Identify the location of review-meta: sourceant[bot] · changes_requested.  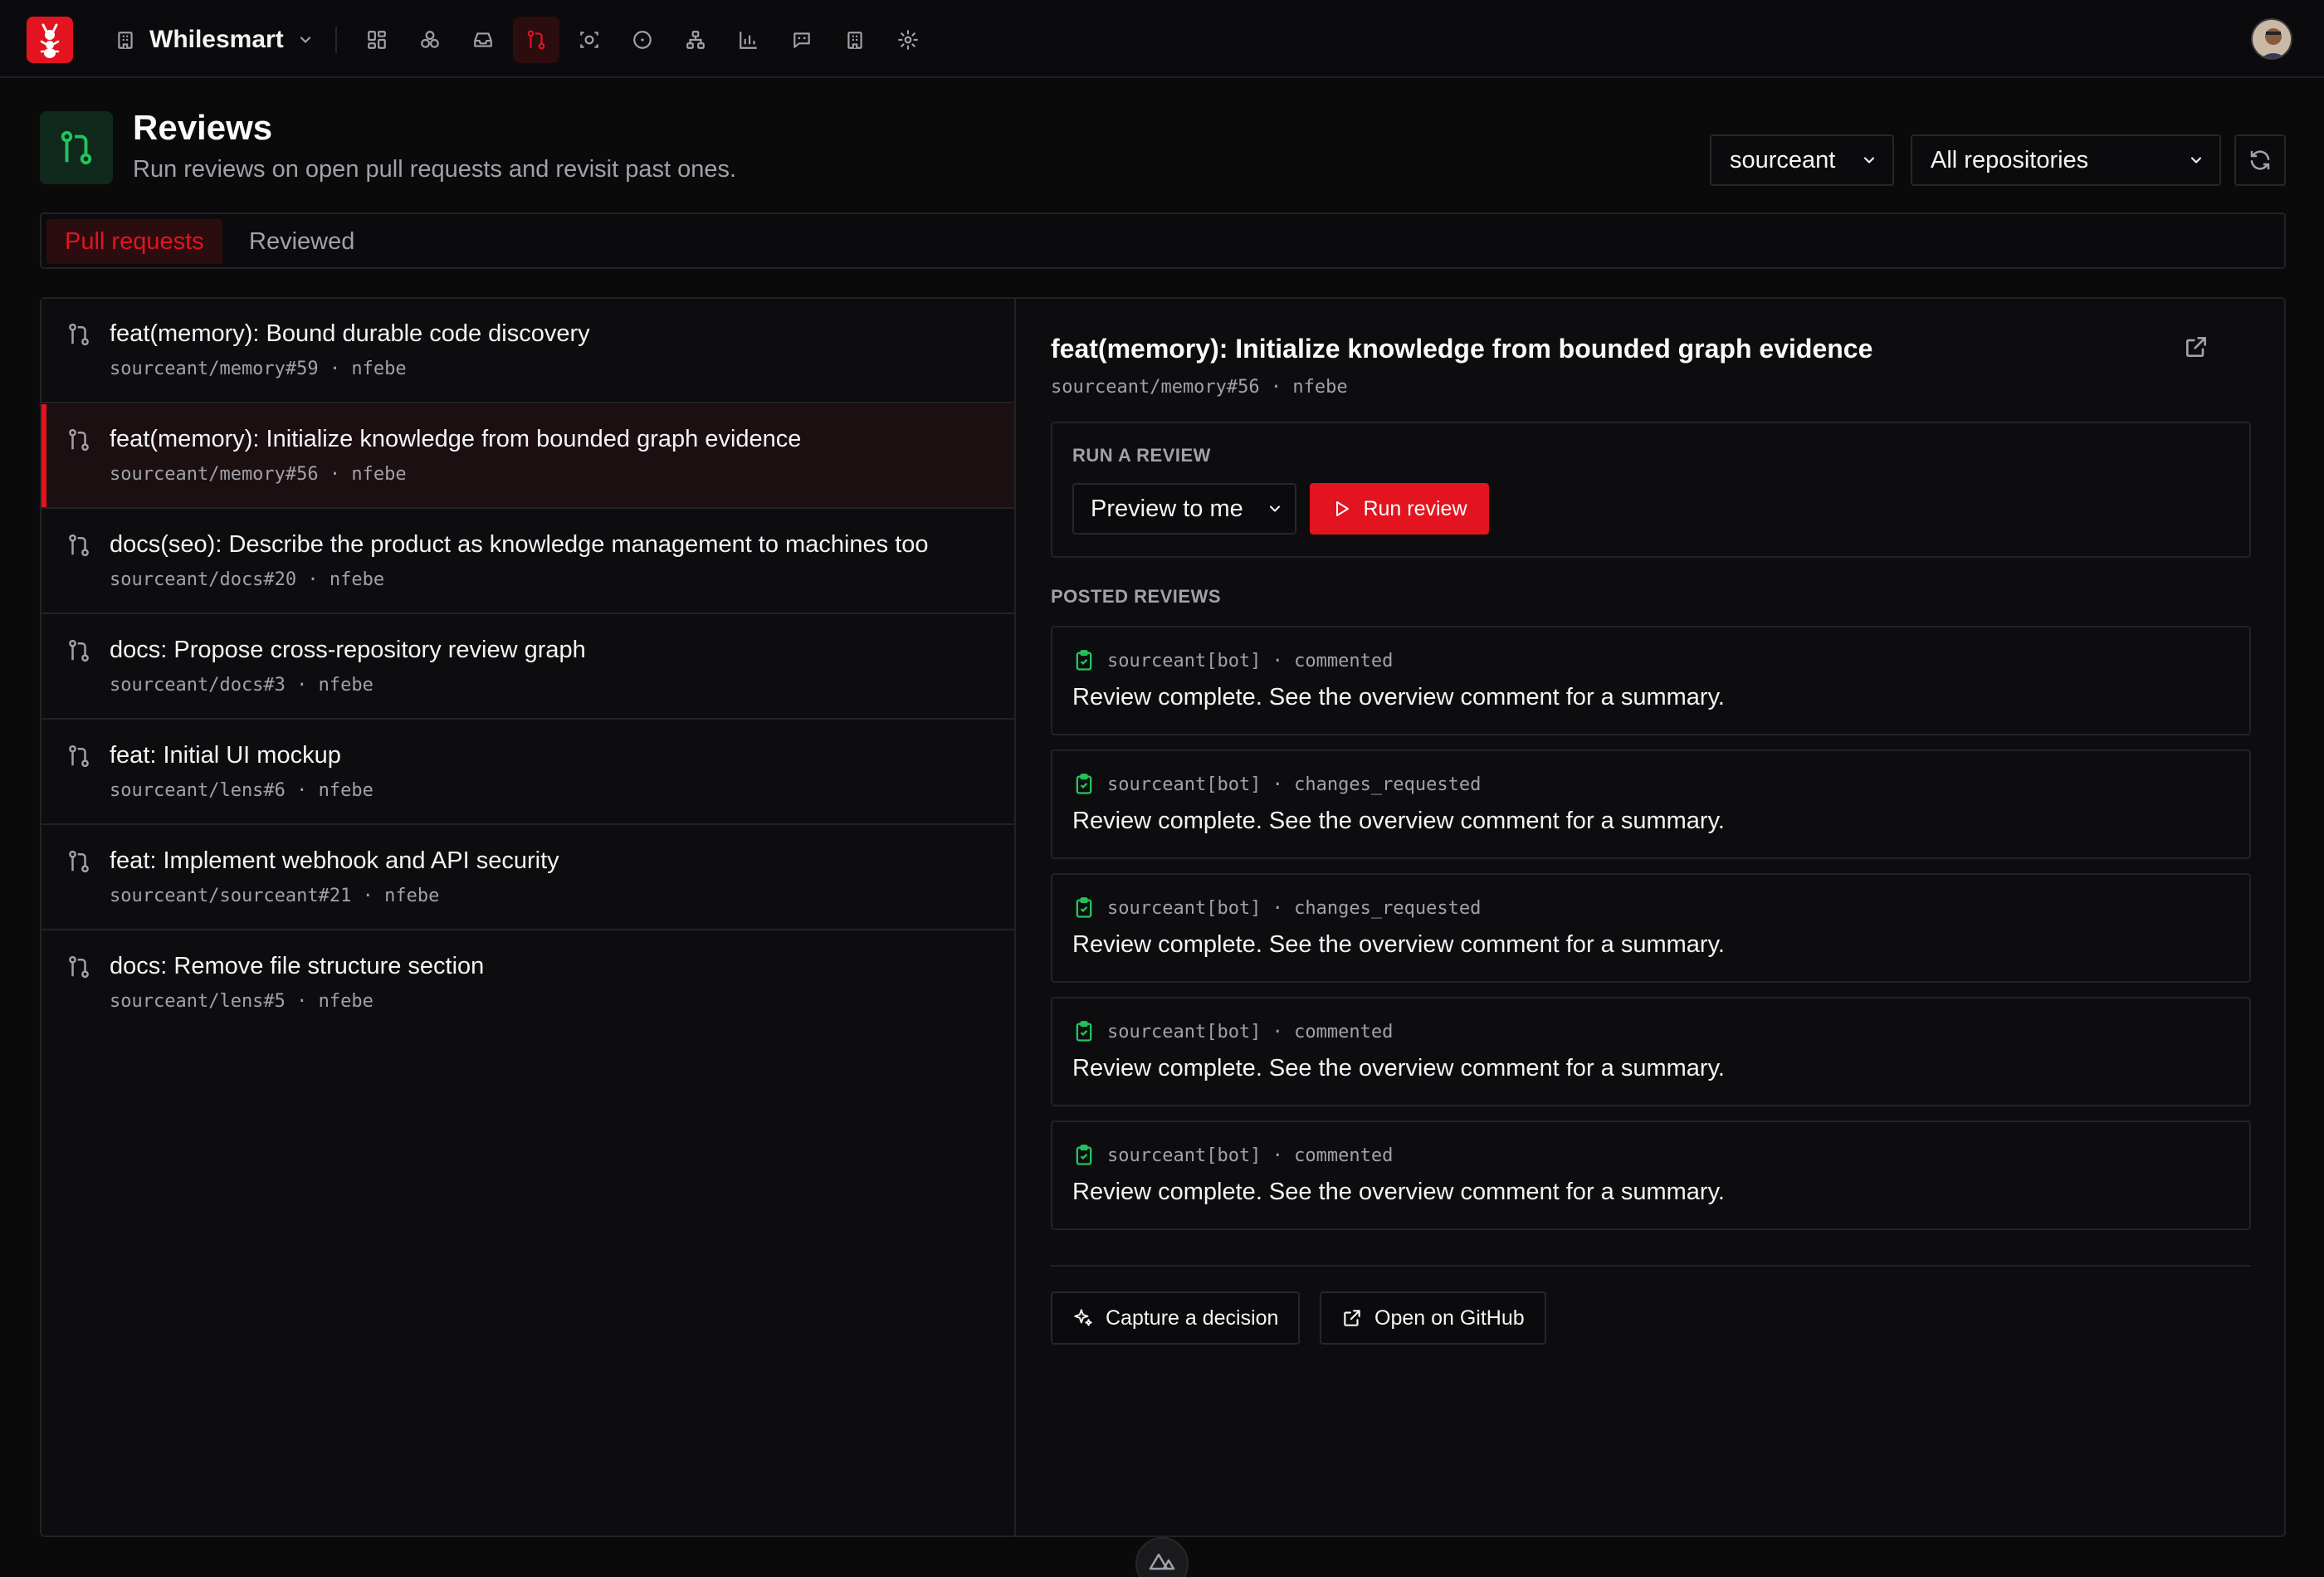
(1294, 908).